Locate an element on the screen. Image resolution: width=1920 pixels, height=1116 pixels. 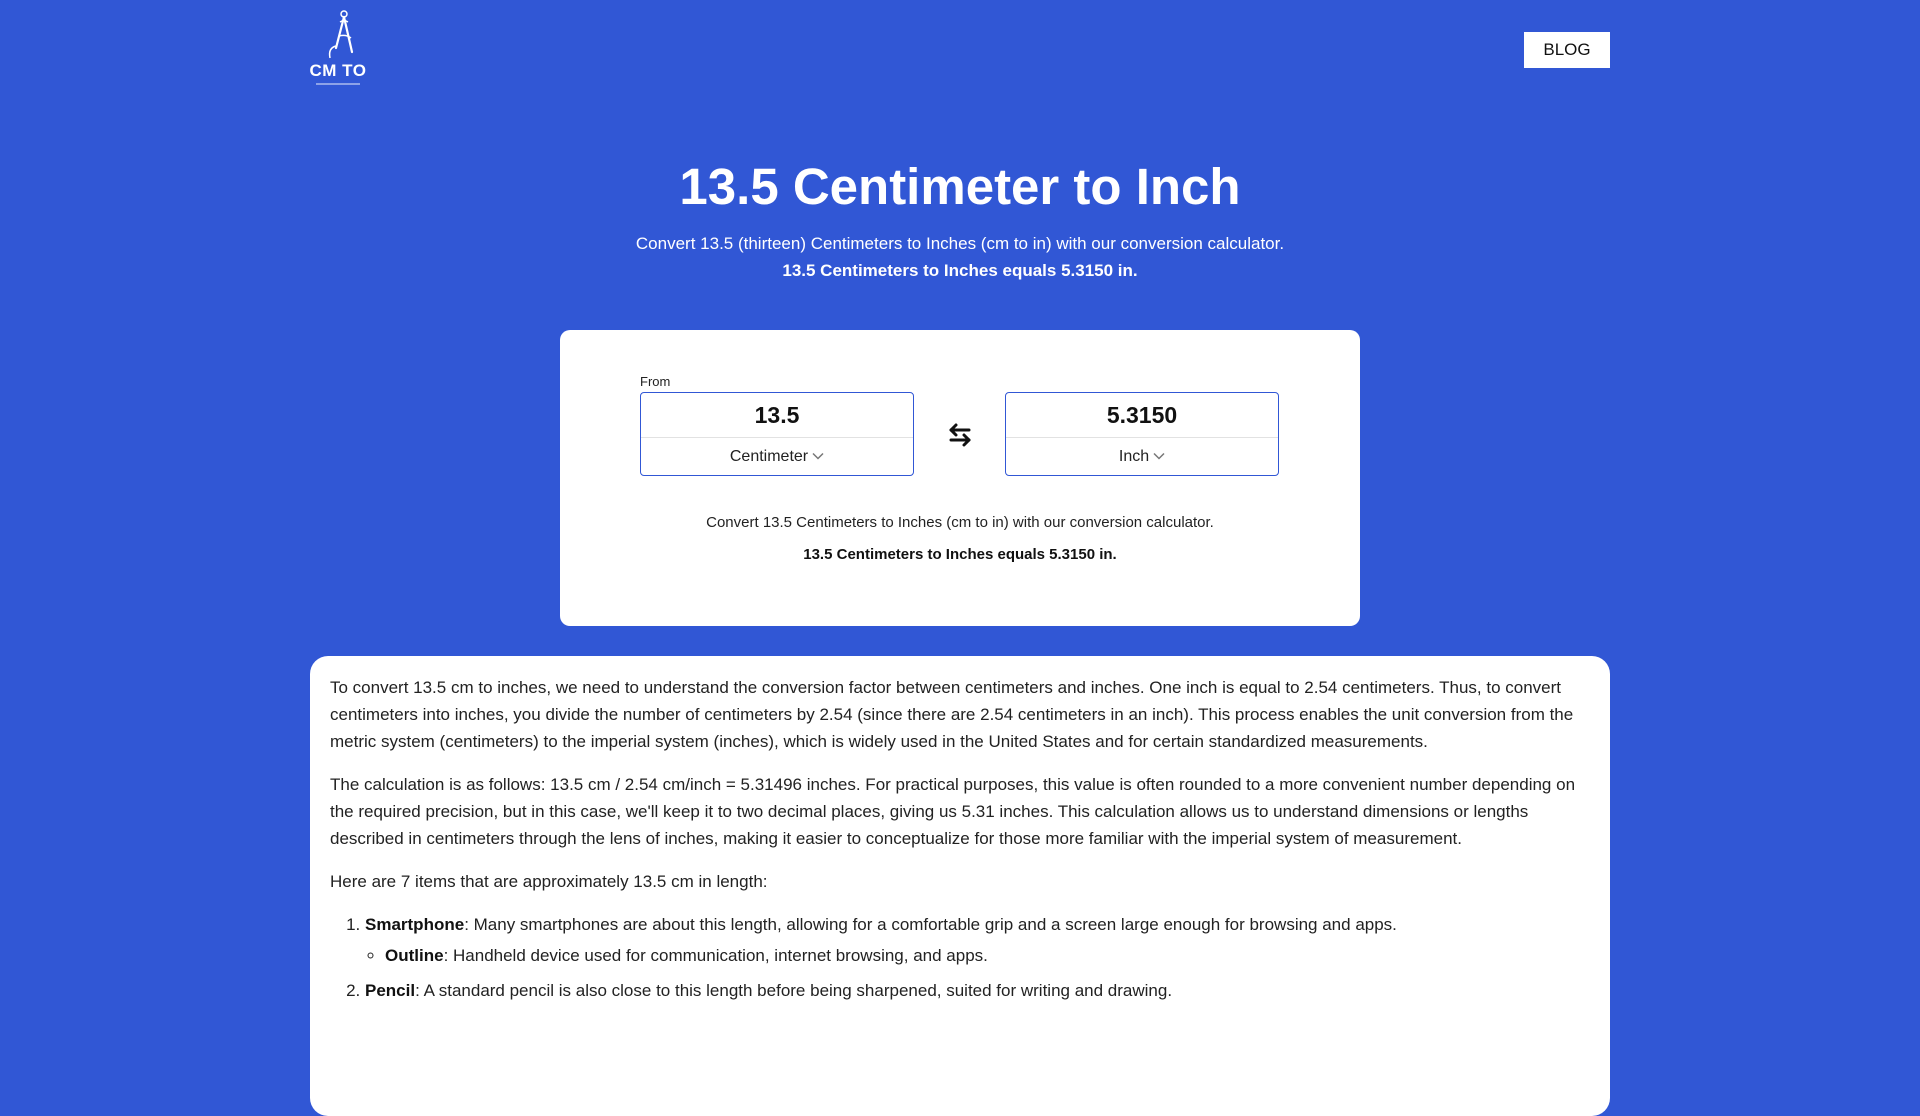
from-unit-select: Centimeter is located at coordinates (777, 457).